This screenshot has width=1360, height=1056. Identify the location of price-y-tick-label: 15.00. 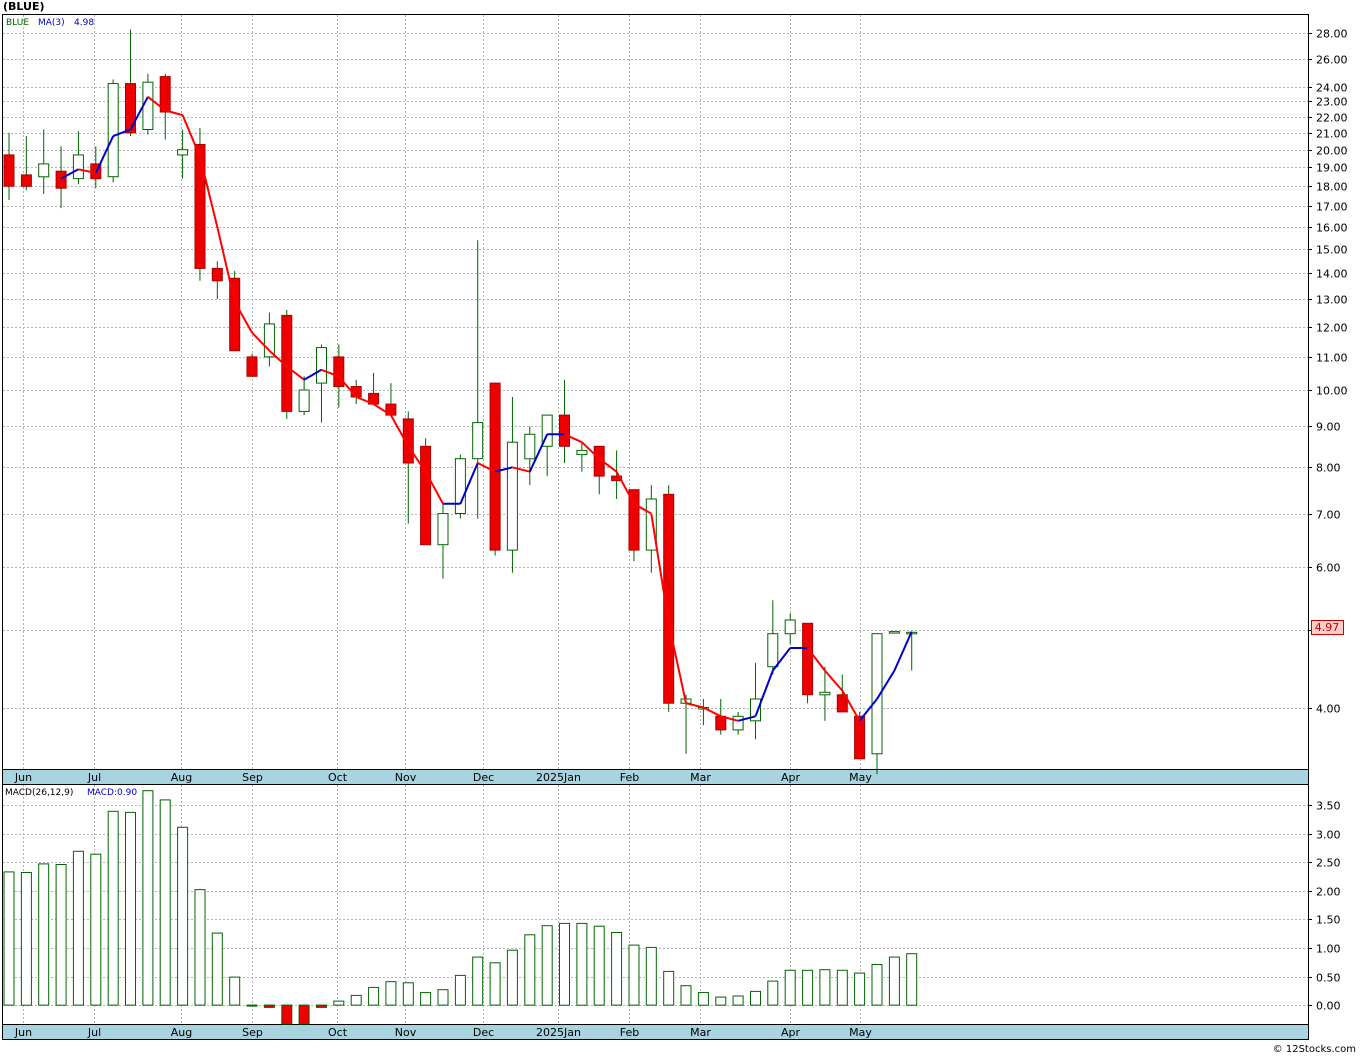
(1332, 250).